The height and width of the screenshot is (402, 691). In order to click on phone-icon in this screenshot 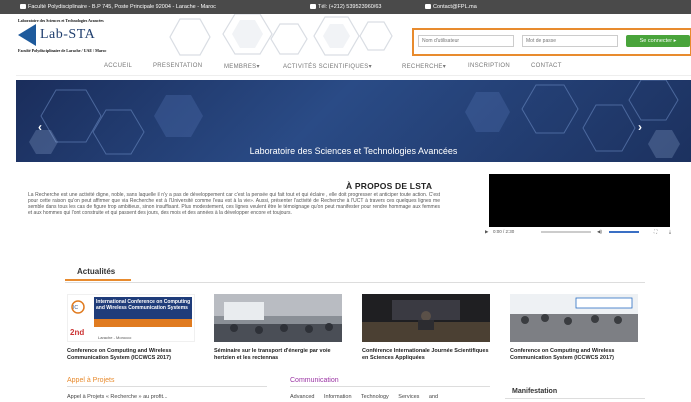, I will do `click(313, 6)`.